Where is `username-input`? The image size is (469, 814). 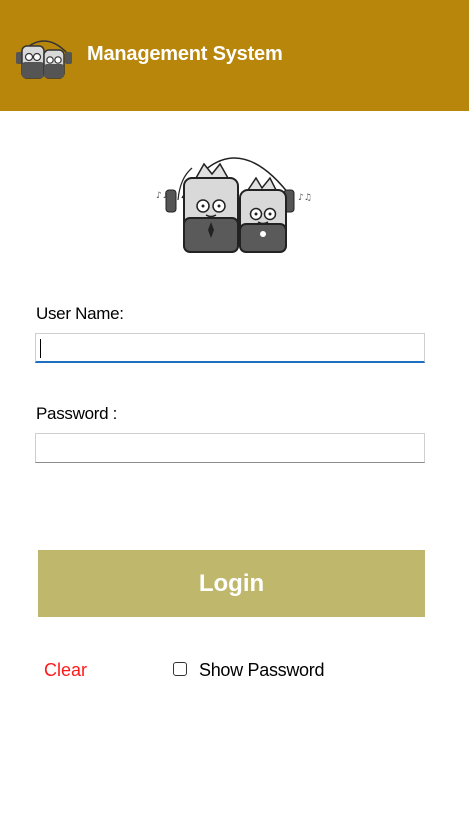 username-input is located at coordinates (230, 348).